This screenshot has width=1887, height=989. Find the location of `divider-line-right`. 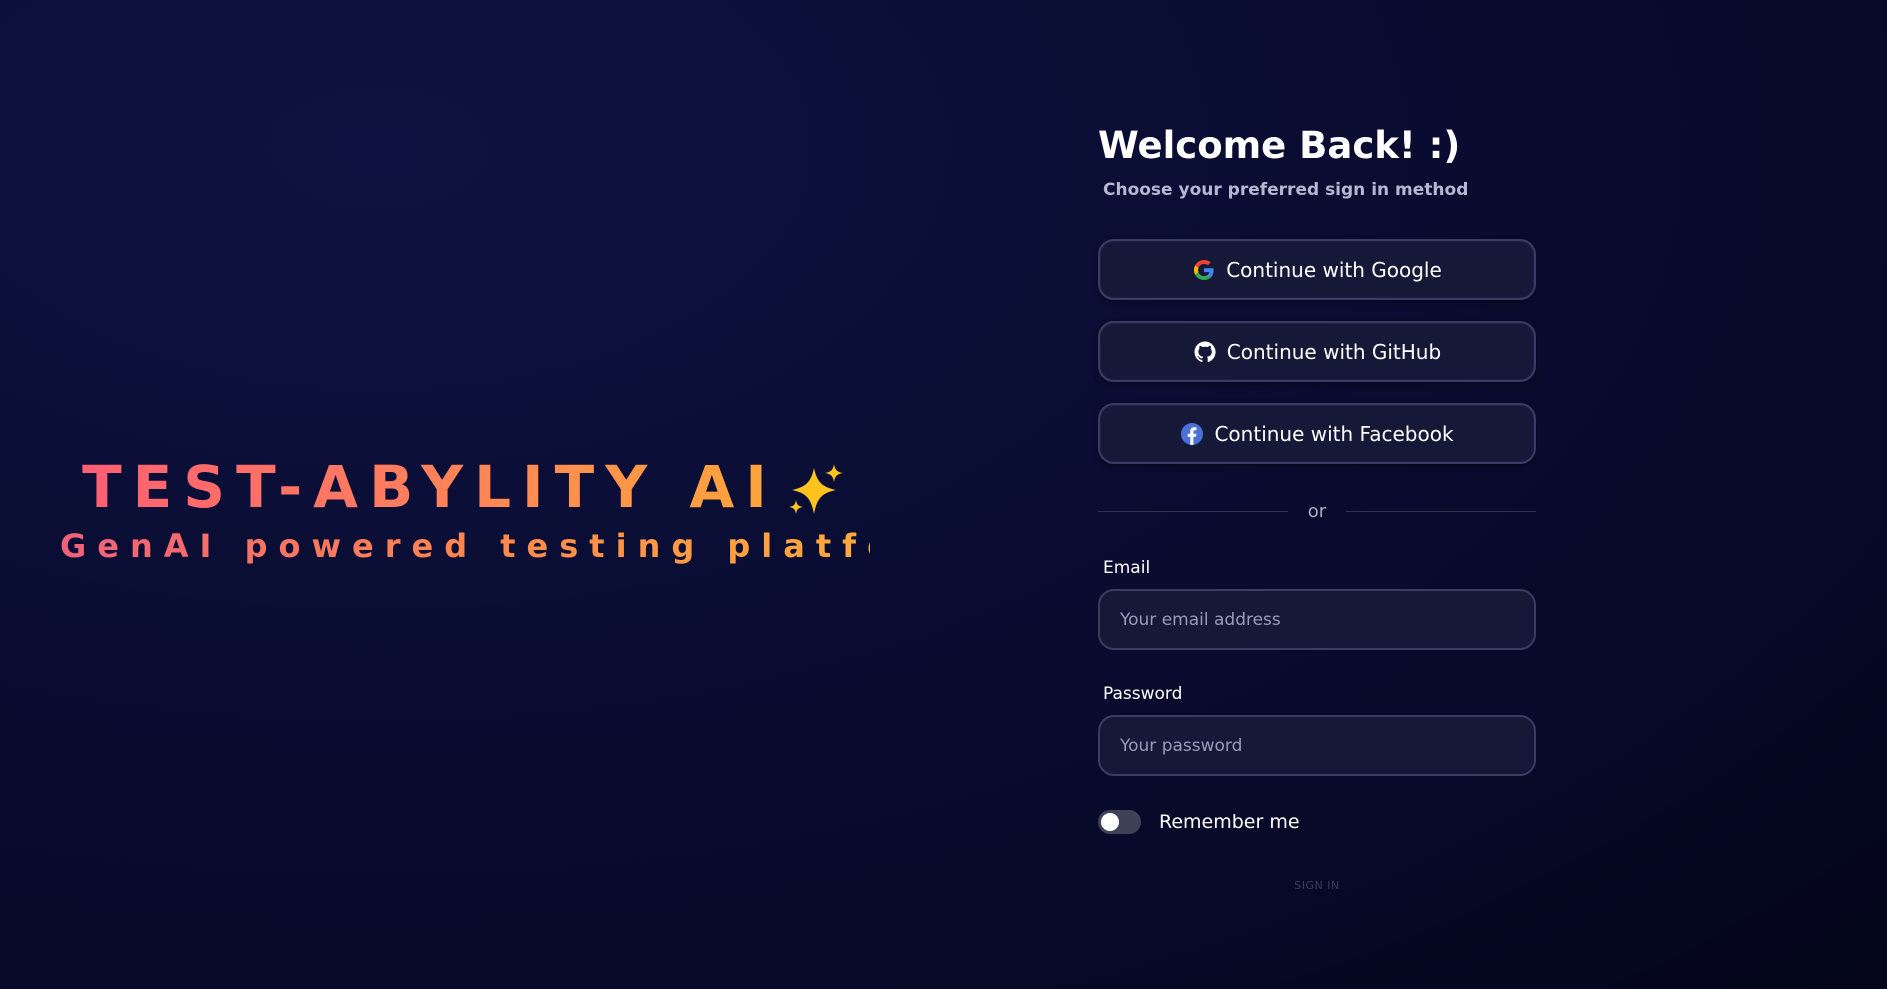

divider-line-right is located at coordinates (1441, 511).